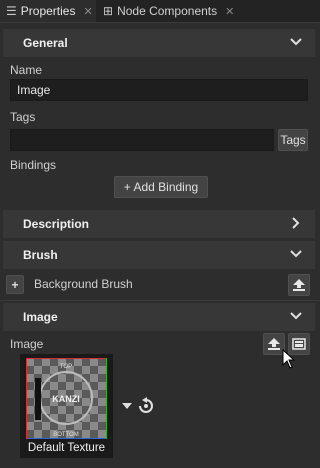 The height and width of the screenshot is (468, 320). Describe the element at coordinates (159, 255) in the screenshot. I see `section-brush: Brush` at that location.